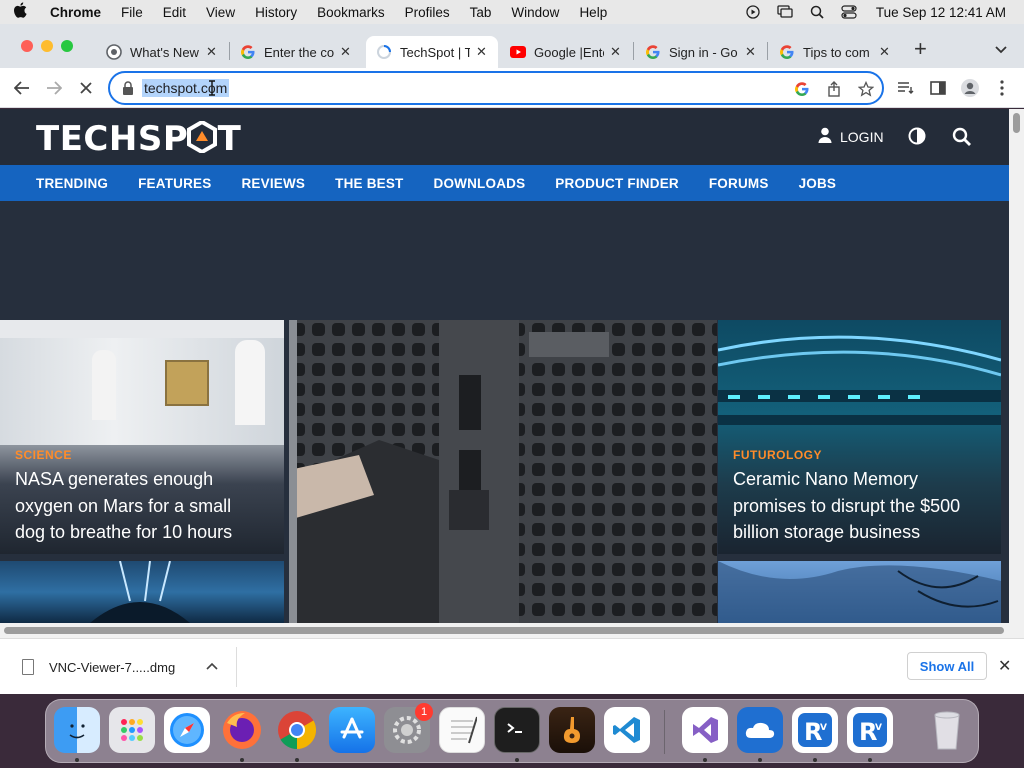  I want to click on address-bar: techspot.com, so click(496, 88).